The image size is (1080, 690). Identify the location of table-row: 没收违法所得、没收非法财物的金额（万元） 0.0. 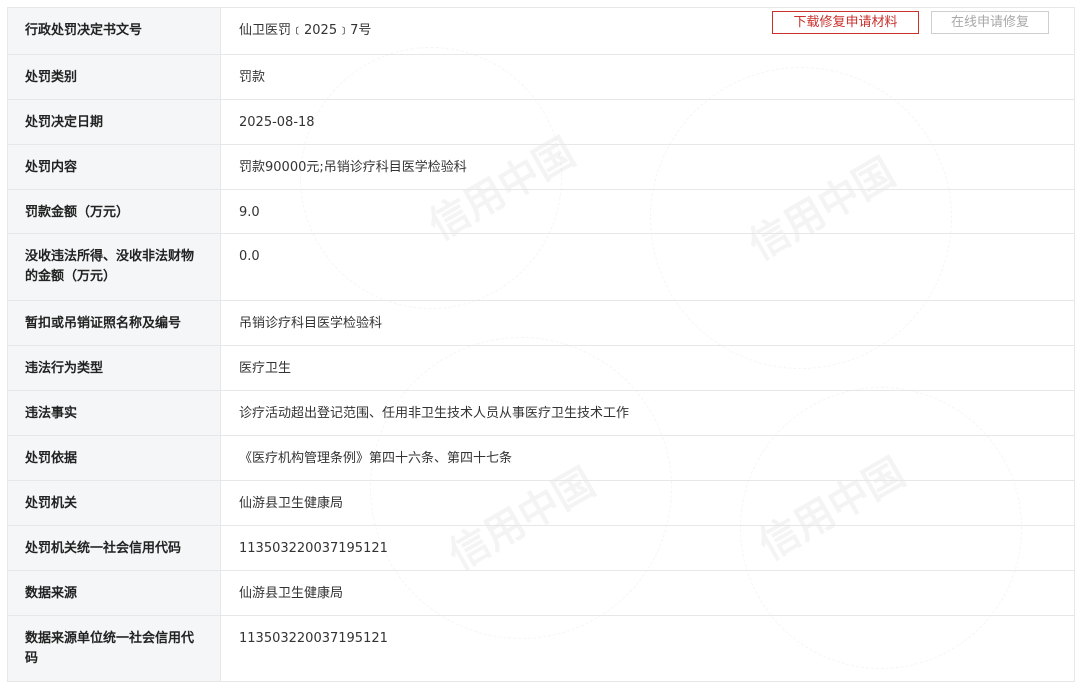
(541, 267).